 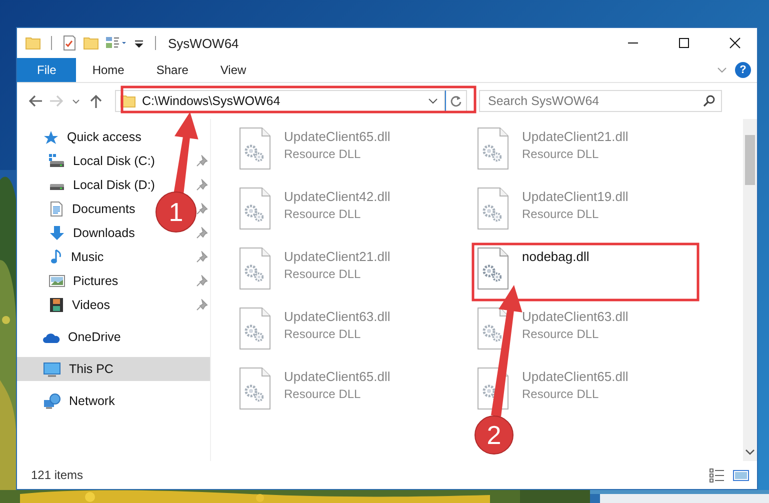 What do you see at coordinates (575, 196) in the screenshot?
I see `file-name: UpdateClient19.dll` at bounding box center [575, 196].